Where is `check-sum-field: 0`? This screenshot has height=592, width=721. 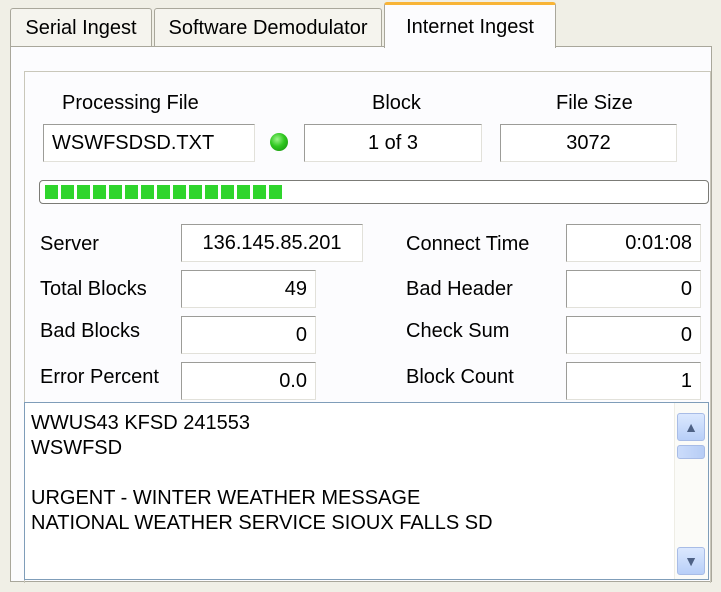
check-sum-field: 0 is located at coordinates (633, 335).